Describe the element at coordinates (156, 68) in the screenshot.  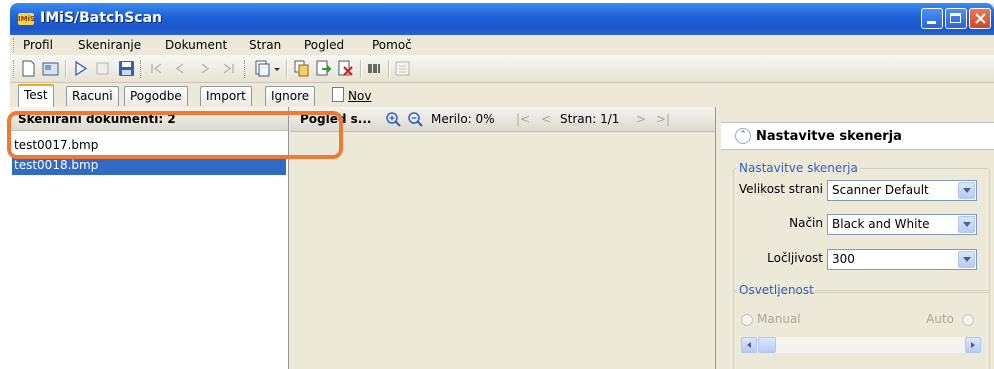
I see `first-page-icon` at that location.